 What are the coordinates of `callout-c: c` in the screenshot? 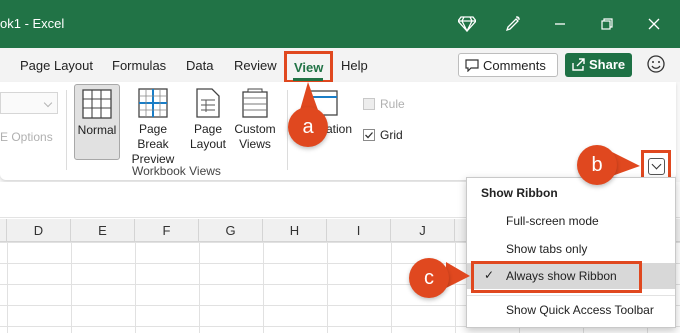 It's located at (429, 278).